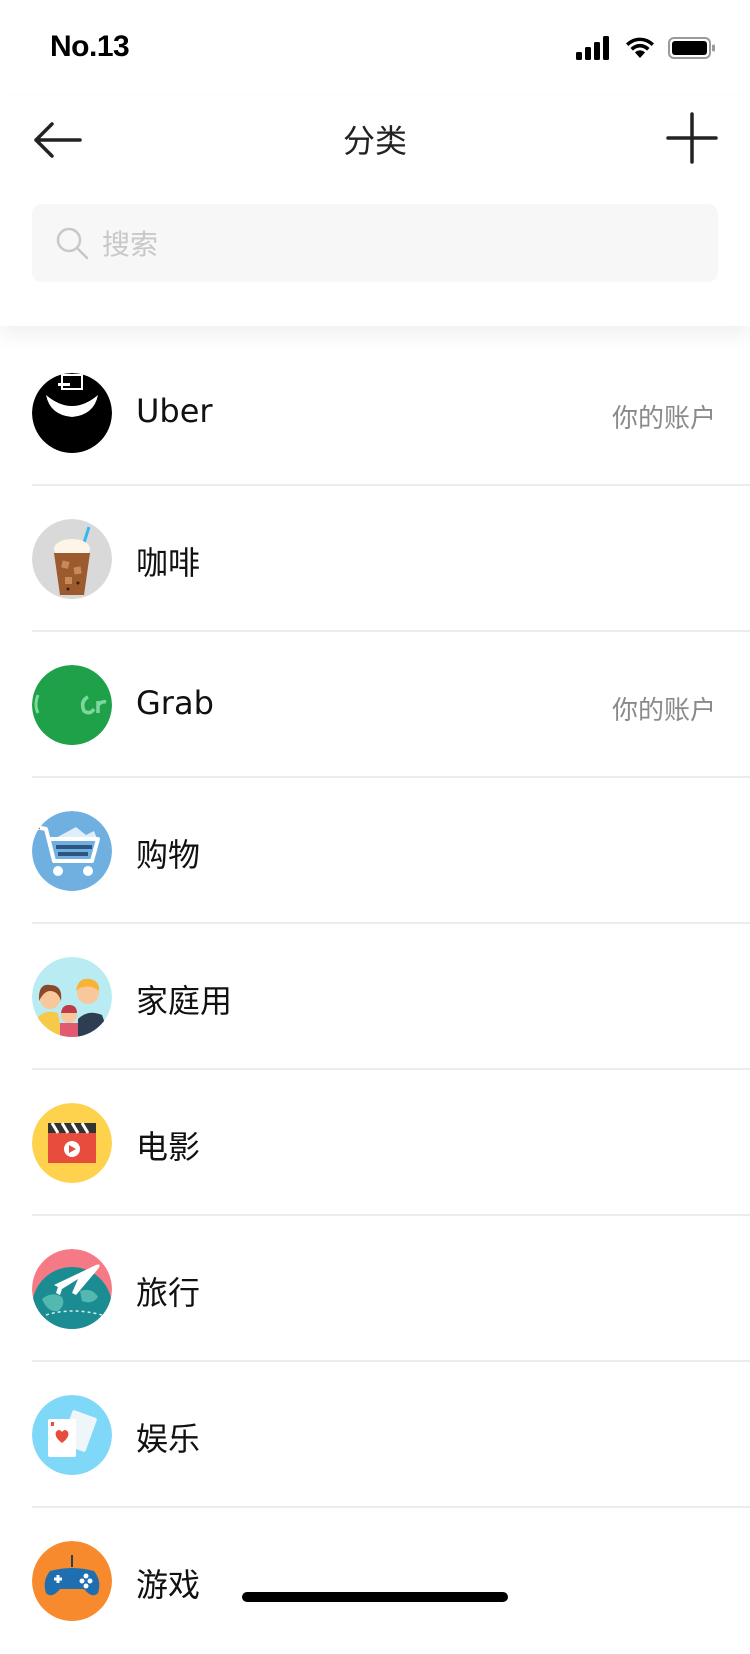 The image size is (750, 1654). What do you see at coordinates (168, 855) in the screenshot?
I see `category-label: 购物` at bounding box center [168, 855].